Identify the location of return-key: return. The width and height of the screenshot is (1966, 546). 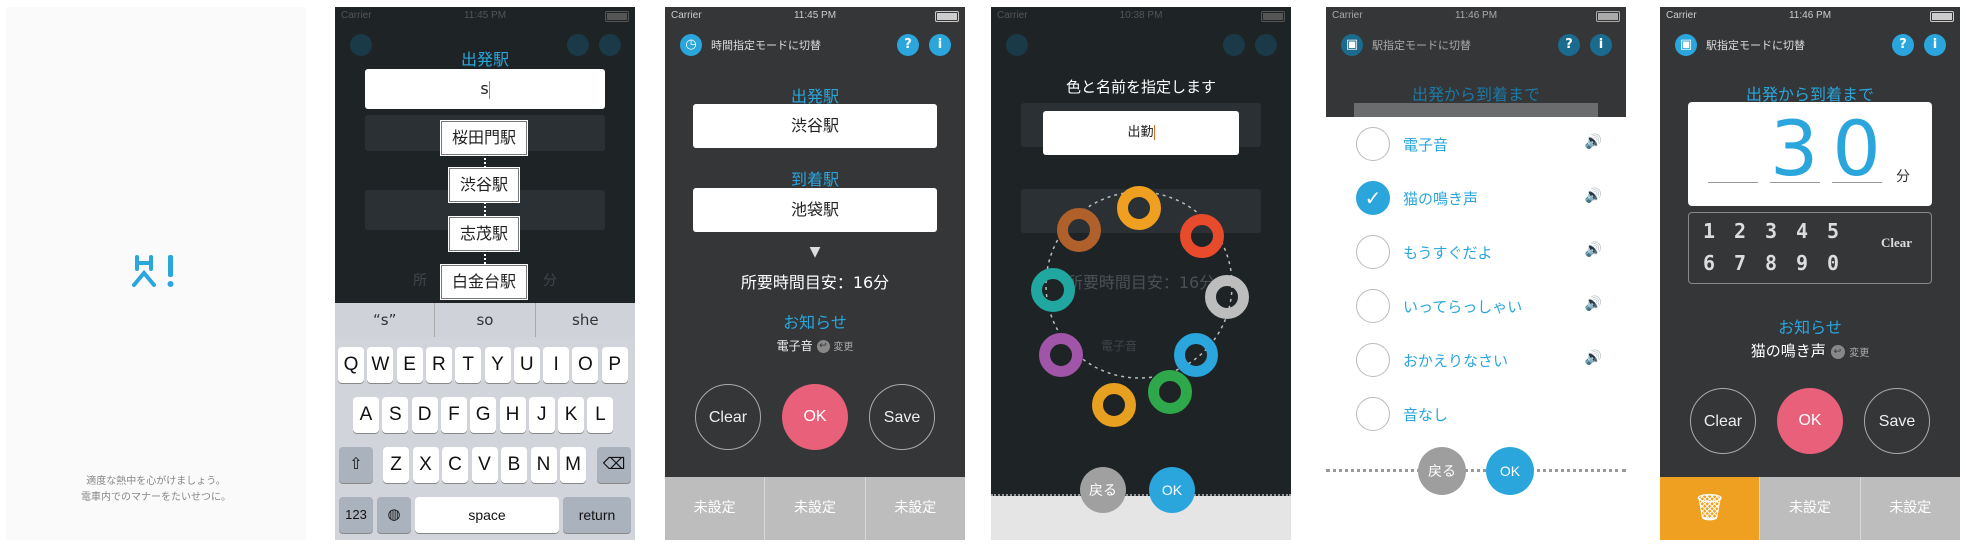
(597, 515).